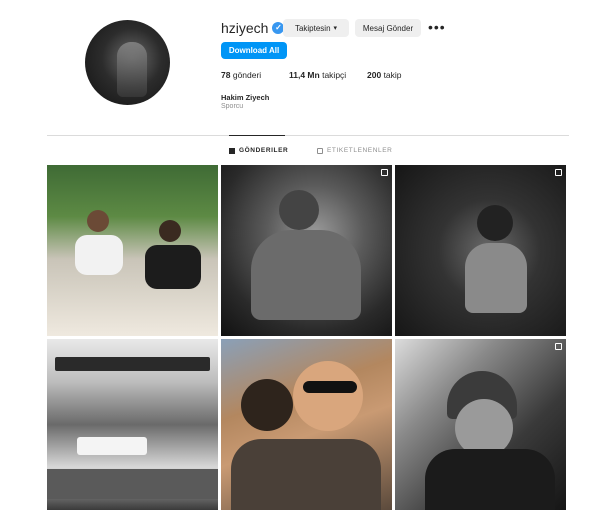 This screenshot has height=510, width=593. I want to click on followers-count: 11,4 Mn takipçi, so click(317, 75).